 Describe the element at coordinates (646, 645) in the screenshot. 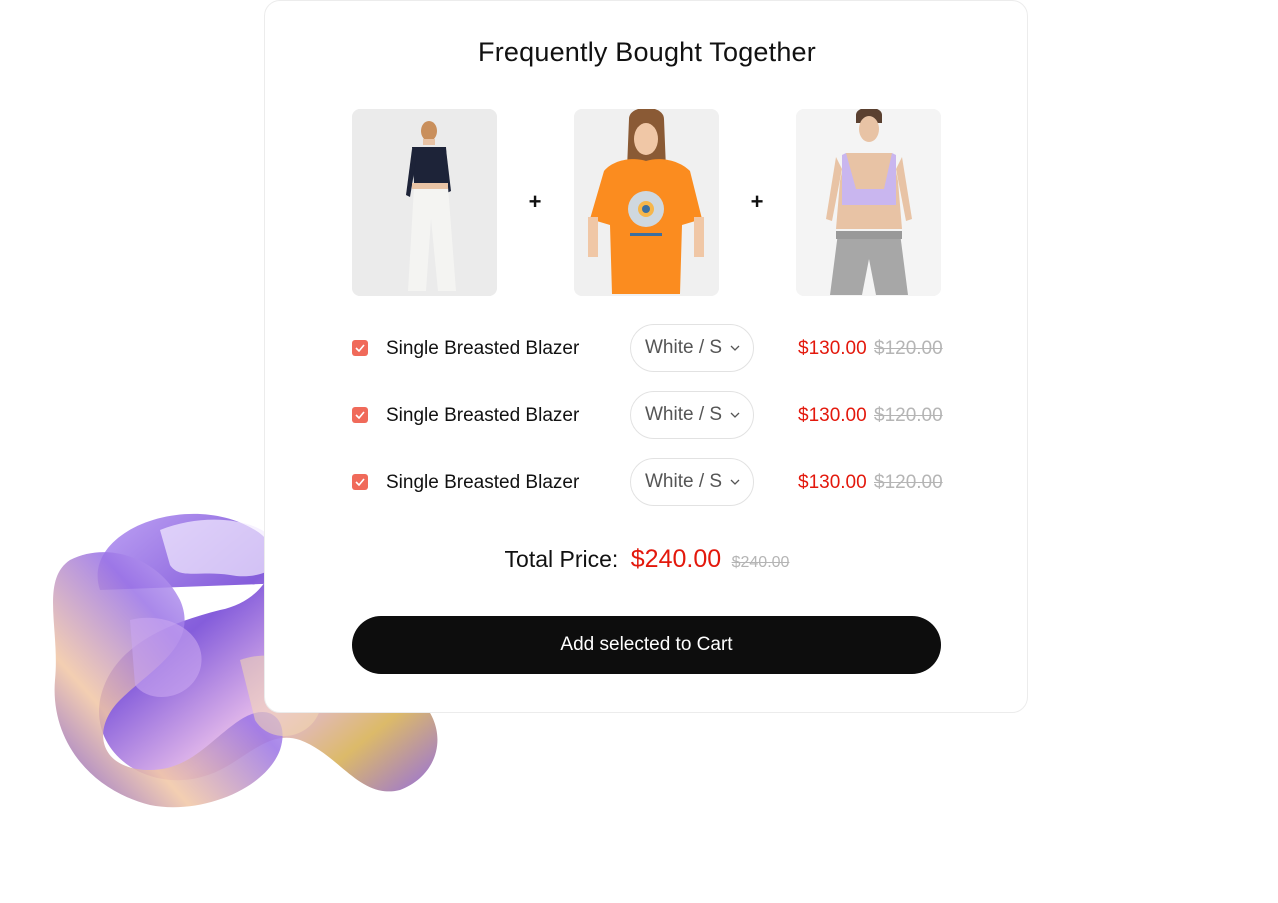

I see `add-selected-to-cart-button: Add selected to Cart` at that location.